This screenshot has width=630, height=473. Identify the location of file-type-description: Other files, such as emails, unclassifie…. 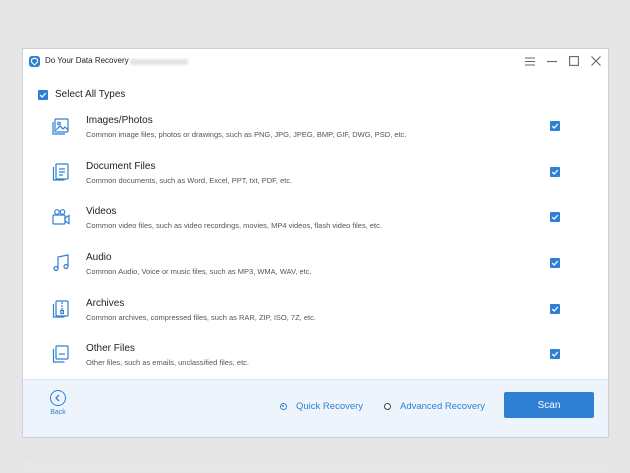
(167, 363).